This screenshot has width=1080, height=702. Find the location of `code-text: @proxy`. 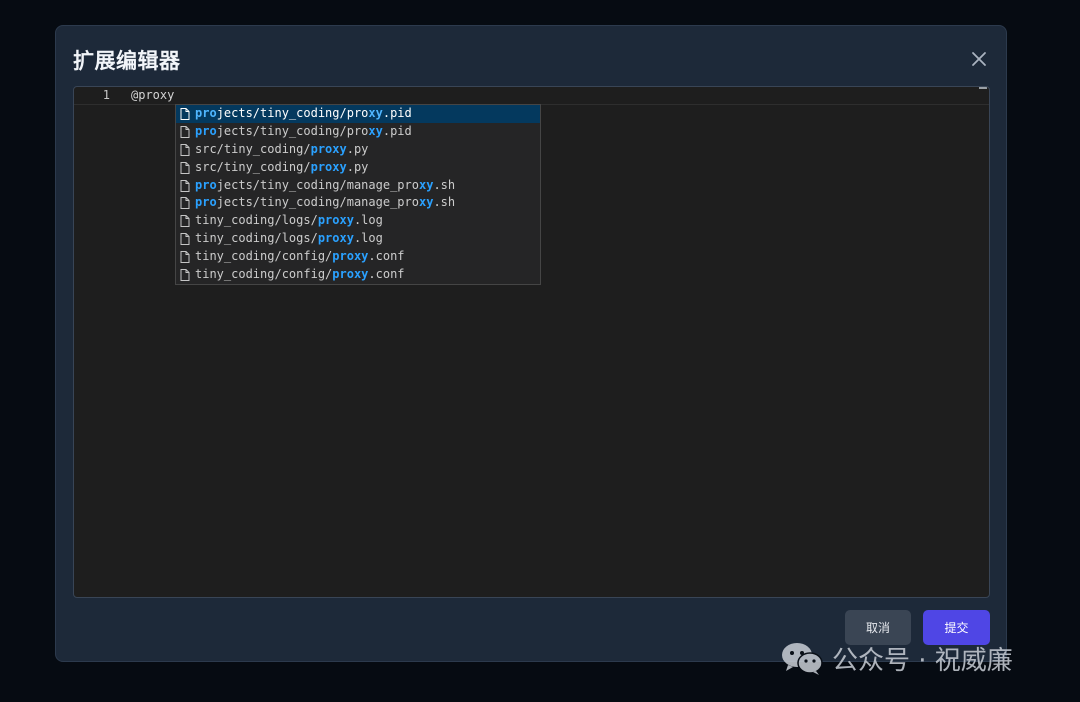

code-text: @proxy is located at coordinates (152, 95).